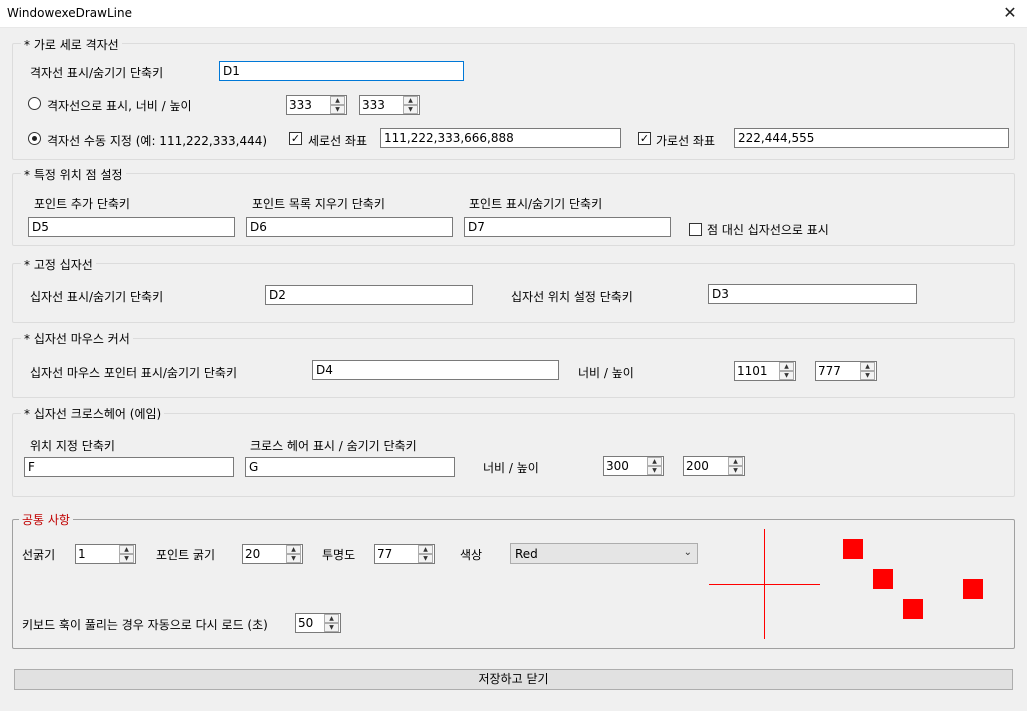 The width and height of the screenshot is (1027, 711). Describe the element at coordinates (687, 552) in the screenshot. I see `chevron-down-icon: ⌄` at that location.